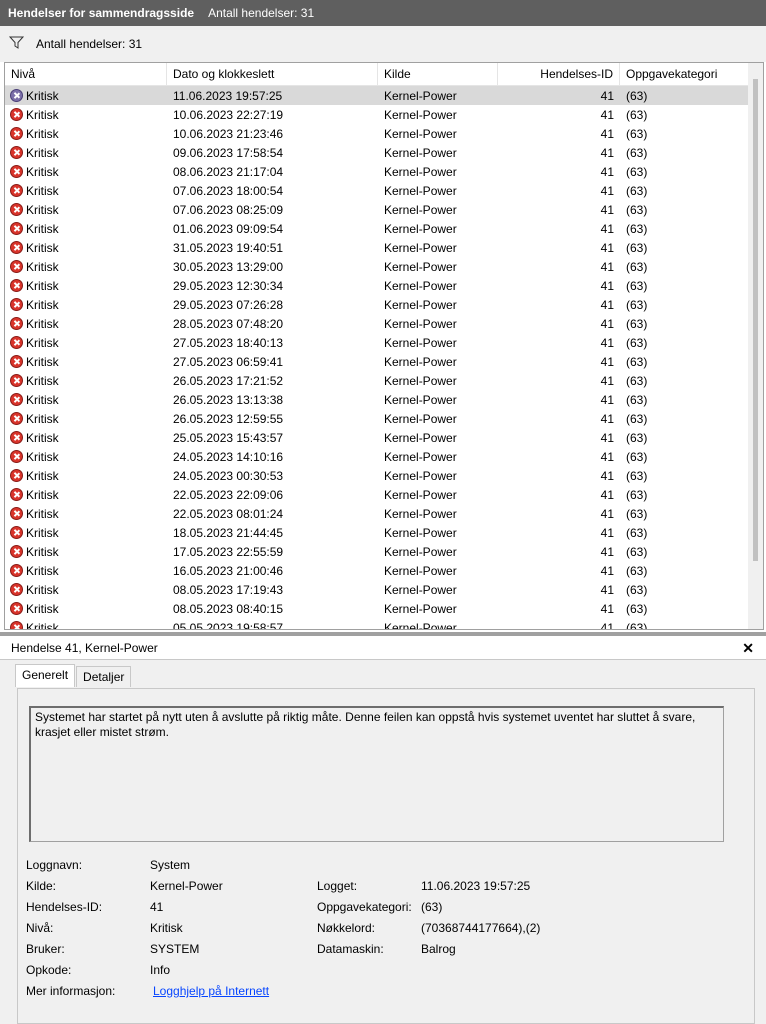 The height and width of the screenshot is (1024, 766). I want to click on cell-date: 24.05.2023 00:30:53, so click(228, 475).